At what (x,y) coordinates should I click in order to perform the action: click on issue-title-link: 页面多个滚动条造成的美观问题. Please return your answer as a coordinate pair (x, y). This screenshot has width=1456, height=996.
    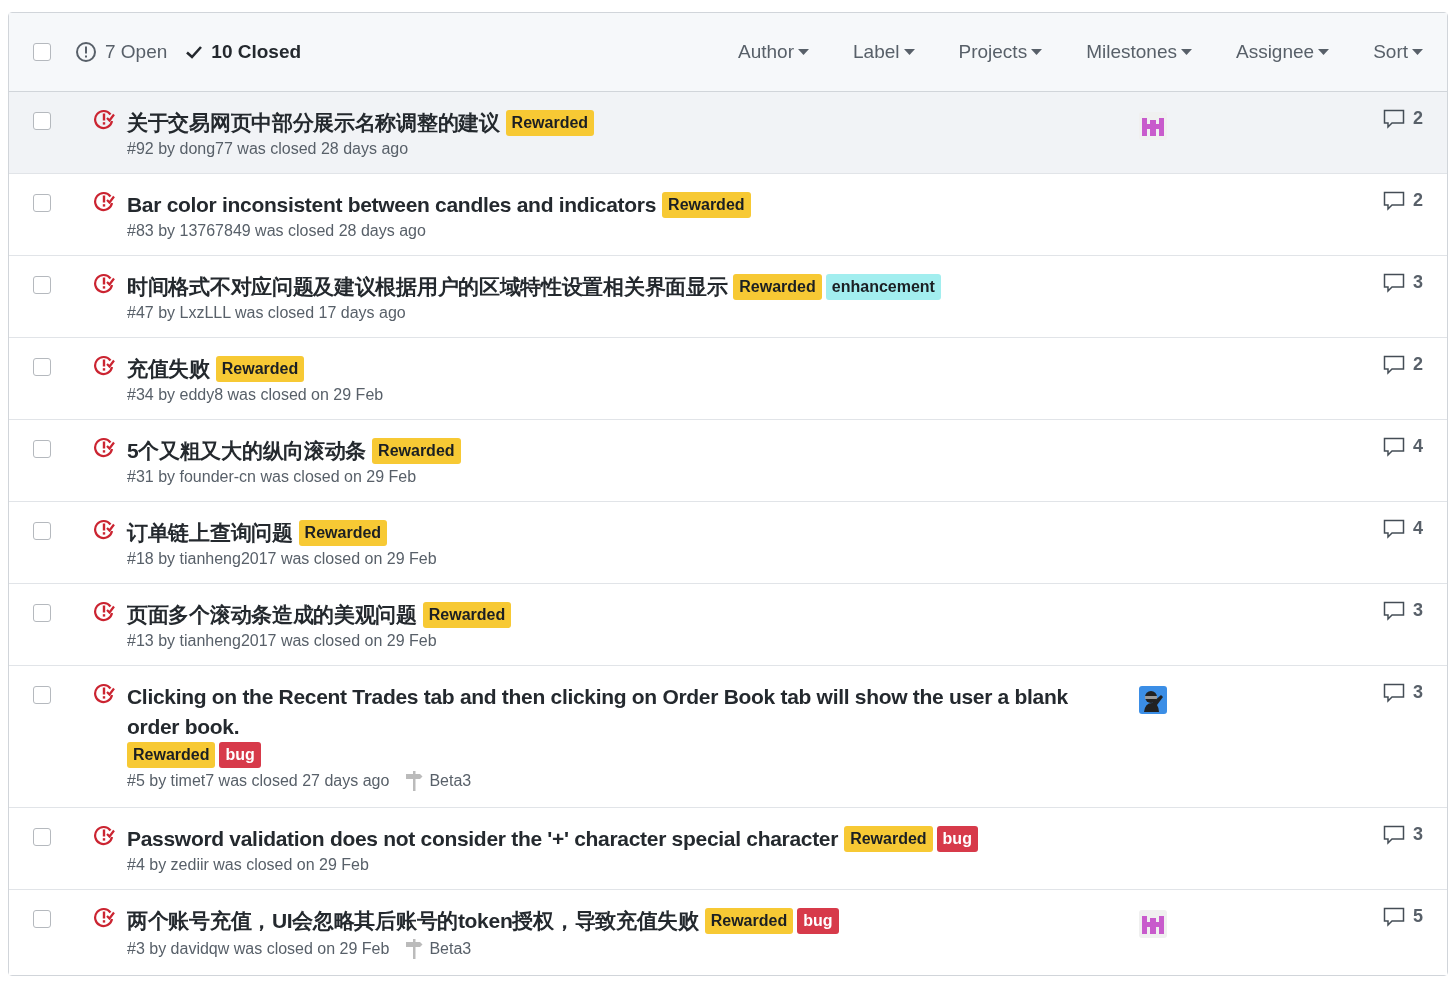
    Looking at the image, I should click on (272, 615).